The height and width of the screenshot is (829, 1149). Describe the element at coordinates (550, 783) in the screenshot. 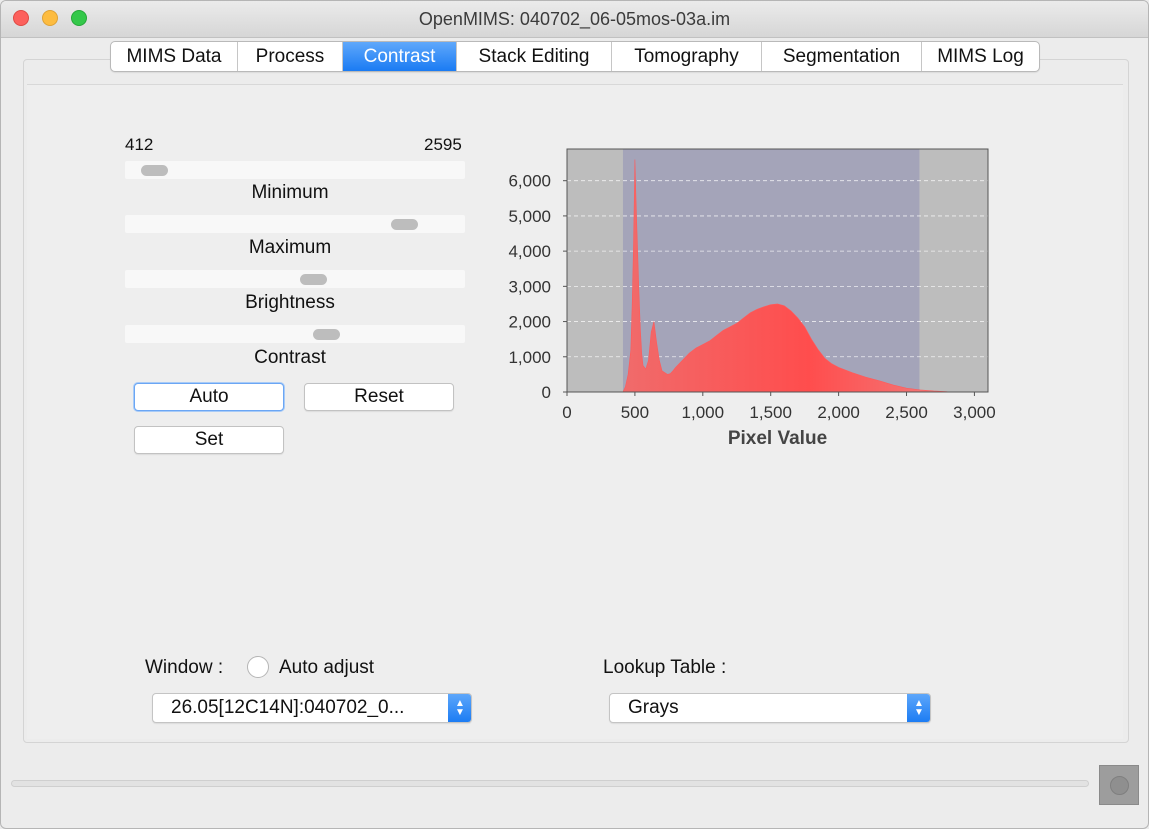

I see `progress-bar` at that location.